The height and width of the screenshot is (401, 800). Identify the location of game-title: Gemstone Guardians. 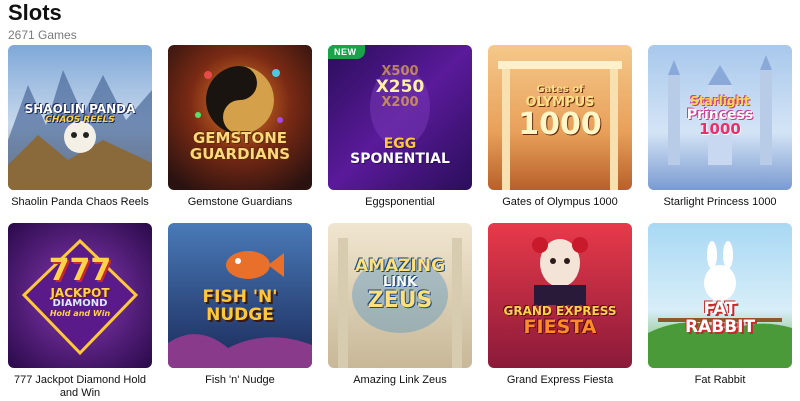
(240, 202).